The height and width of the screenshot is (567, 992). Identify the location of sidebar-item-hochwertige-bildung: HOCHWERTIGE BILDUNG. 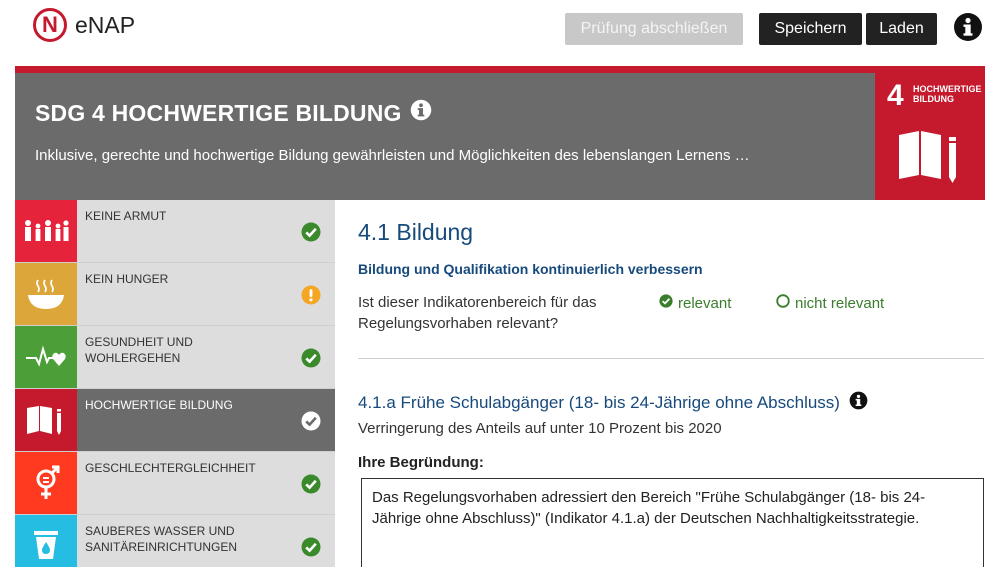
(175, 420).